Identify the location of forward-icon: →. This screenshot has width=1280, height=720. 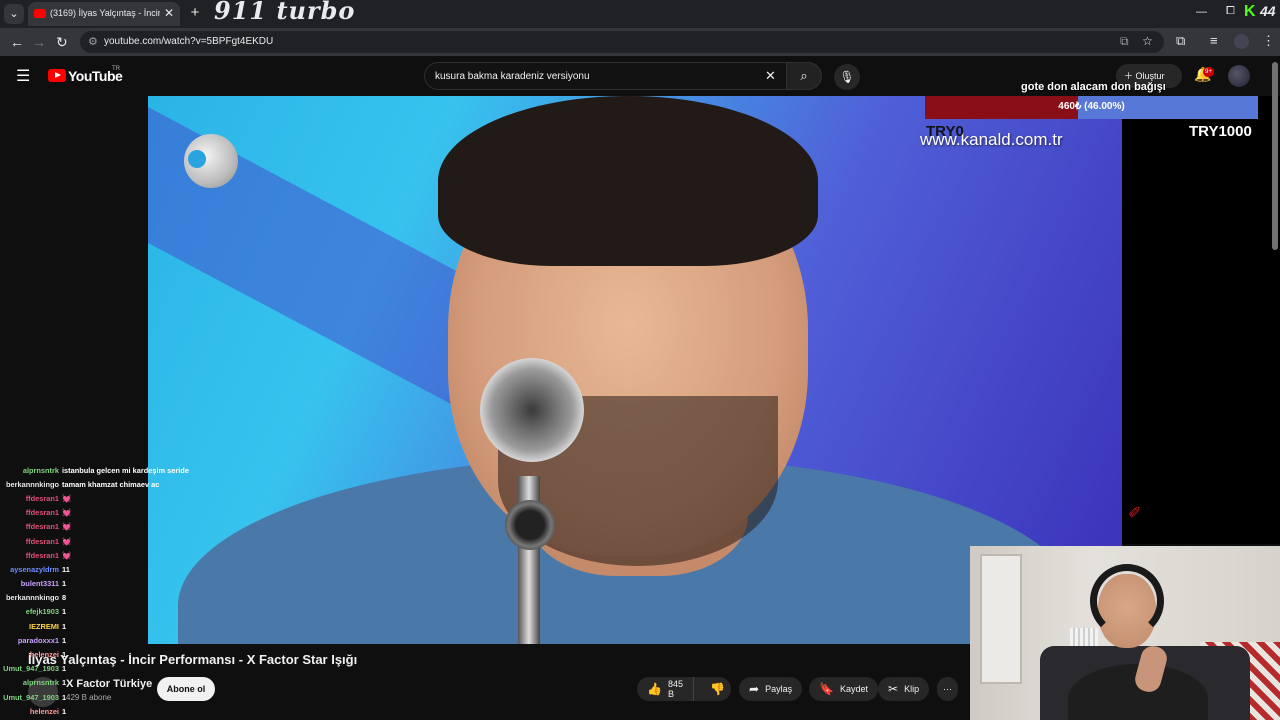
(39, 42).